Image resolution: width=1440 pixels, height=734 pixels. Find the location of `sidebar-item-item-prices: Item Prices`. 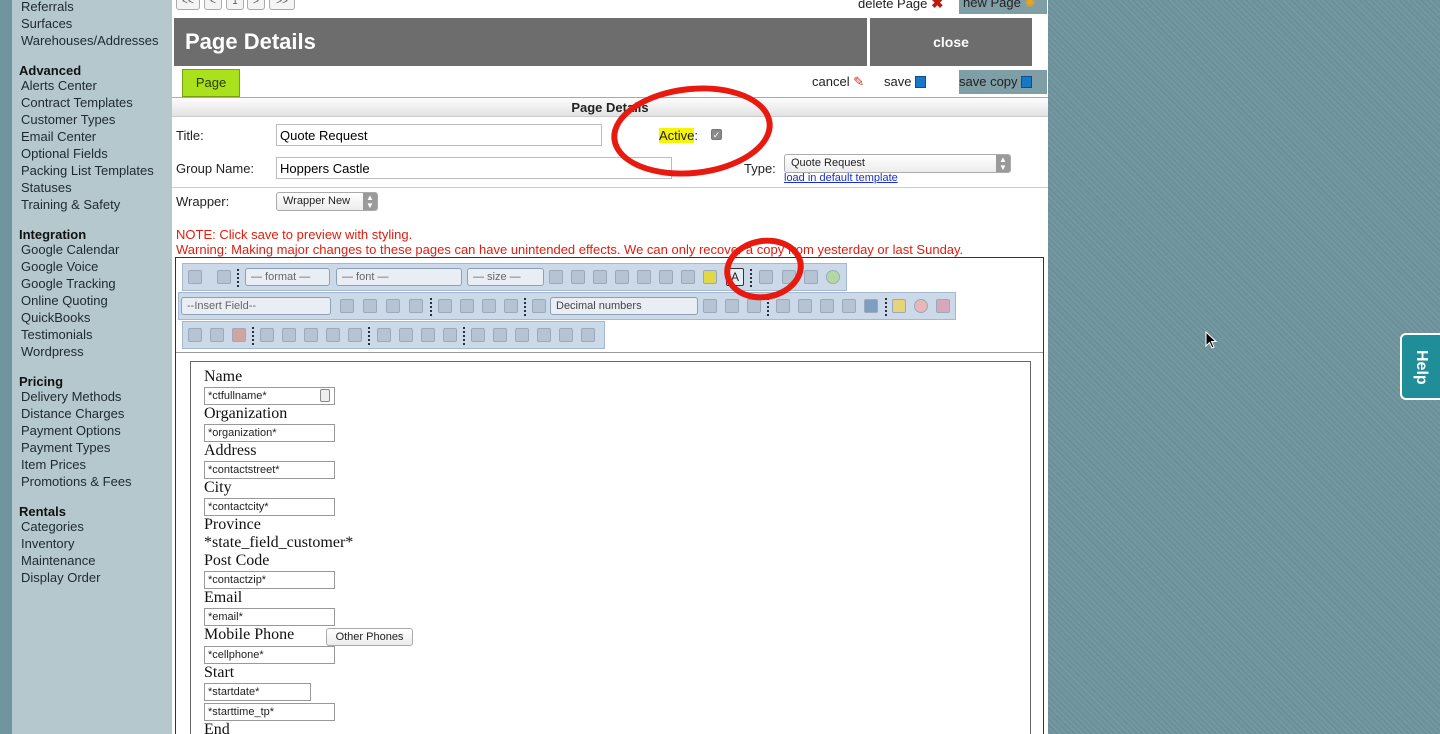

sidebar-item-item-prices: Item Prices is located at coordinates (53, 464).